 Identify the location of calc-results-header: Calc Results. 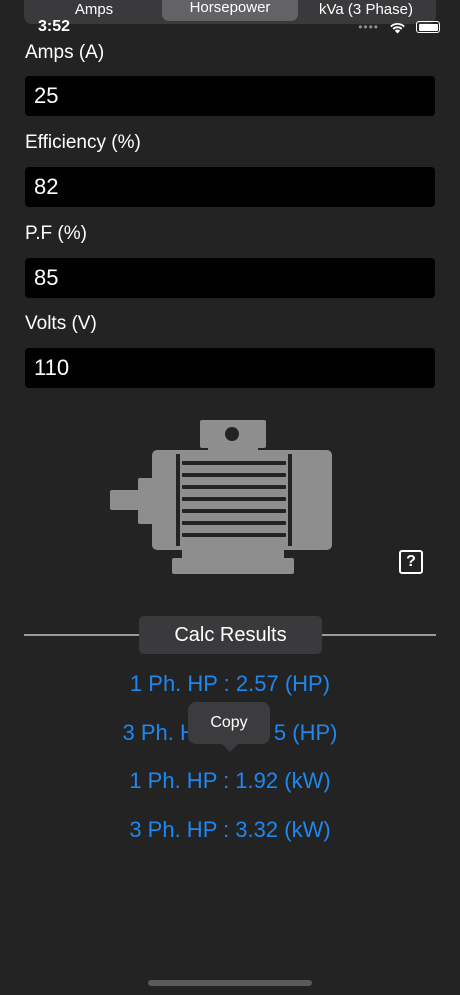
(230, 635).